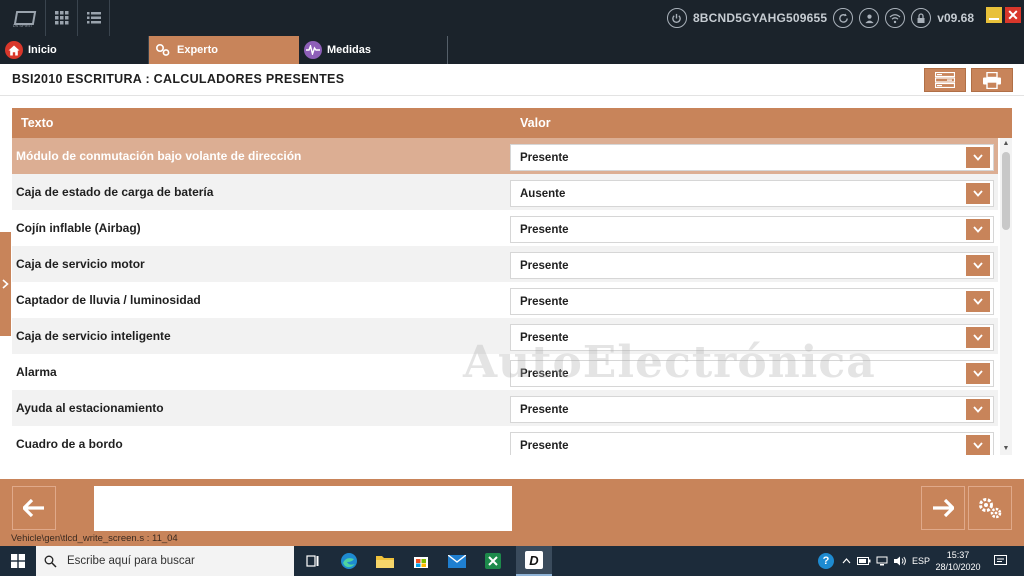 This screenshot has width=1024, height=576. What do you see at coordinates (163, 50) in the screenshot?
I see `gears-icon` at bounding box center [163, 50].